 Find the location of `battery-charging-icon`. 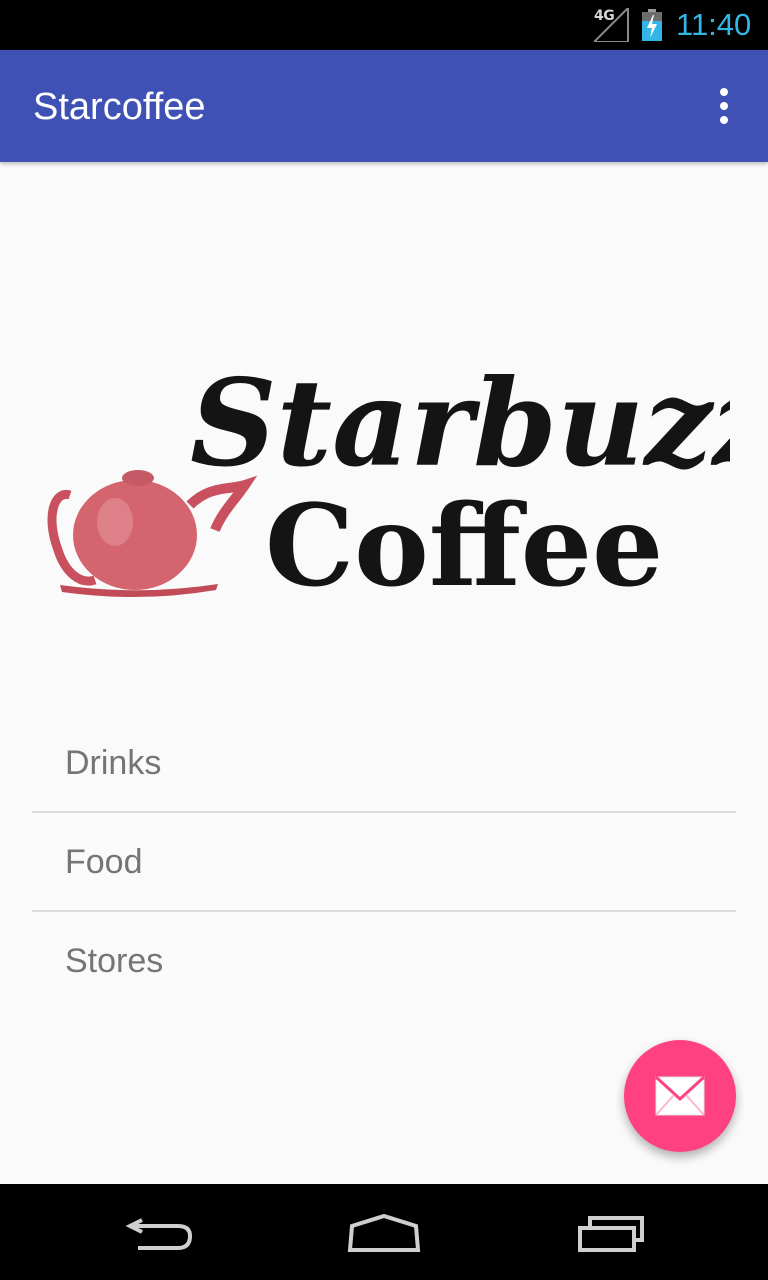

battery-charging-icon is located at coordinates (652, 25).